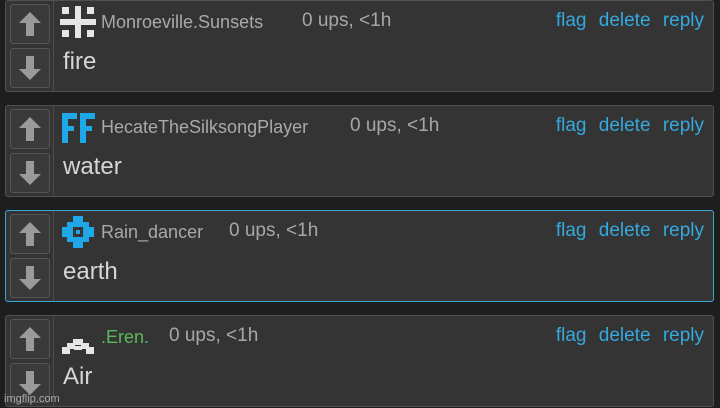 Image resolution: width=720 pixels, height=408 pixels. I want to click on comment-text: Air, so click(78, 376).